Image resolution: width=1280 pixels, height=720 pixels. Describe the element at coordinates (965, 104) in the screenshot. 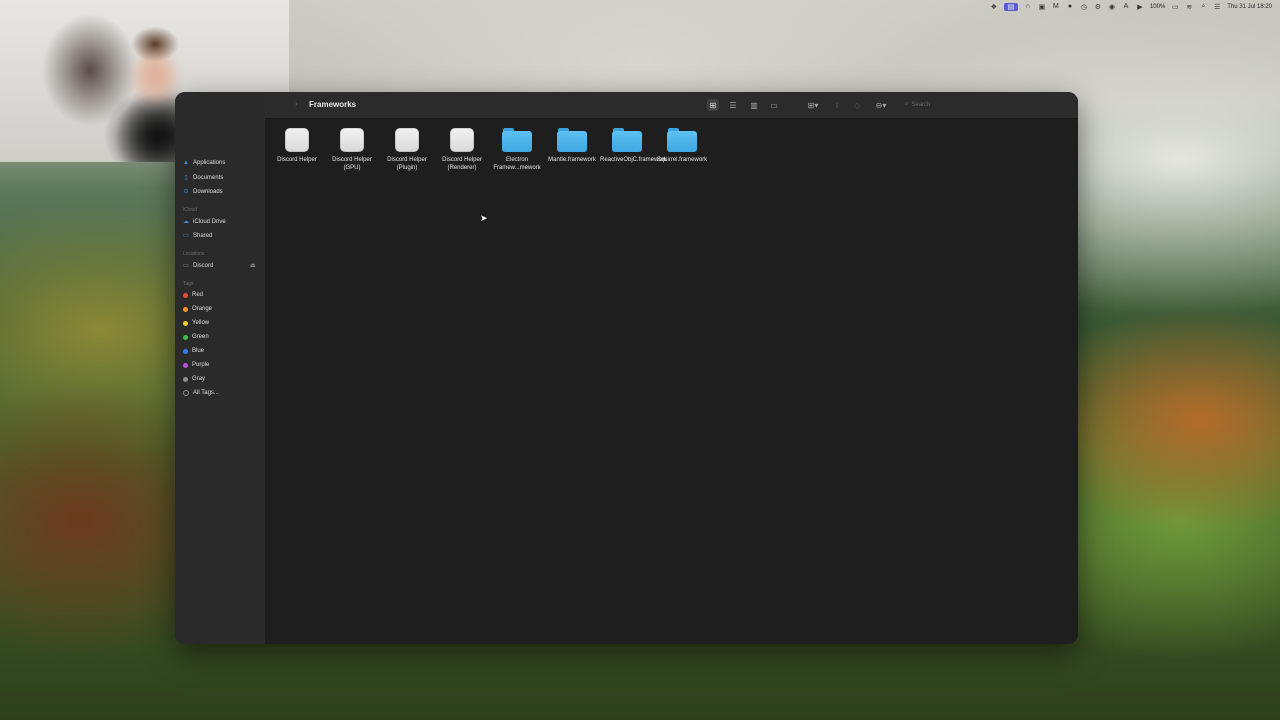

I see `search-input: ⌕ Search` at that location.